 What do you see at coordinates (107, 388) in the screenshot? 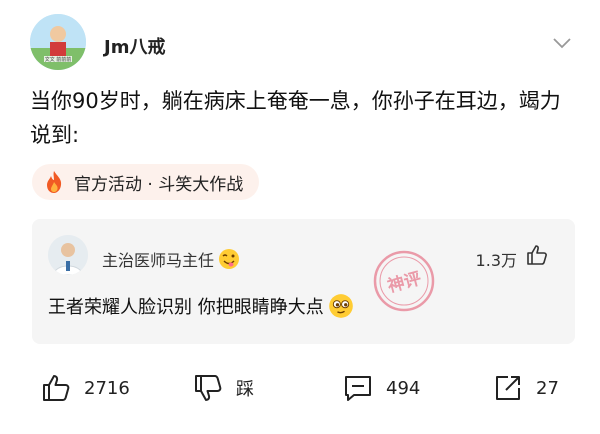
I see `like-count: 2716` at bounding box center [107, 388].